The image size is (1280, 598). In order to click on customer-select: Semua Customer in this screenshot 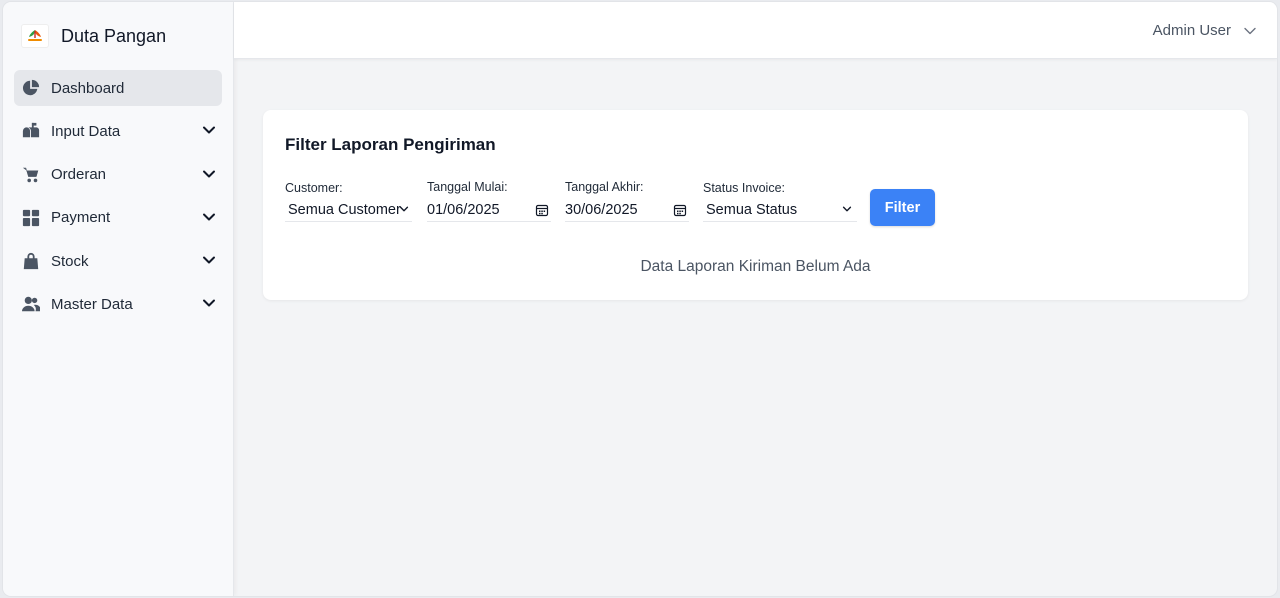, I will do `click(348, 210)`.